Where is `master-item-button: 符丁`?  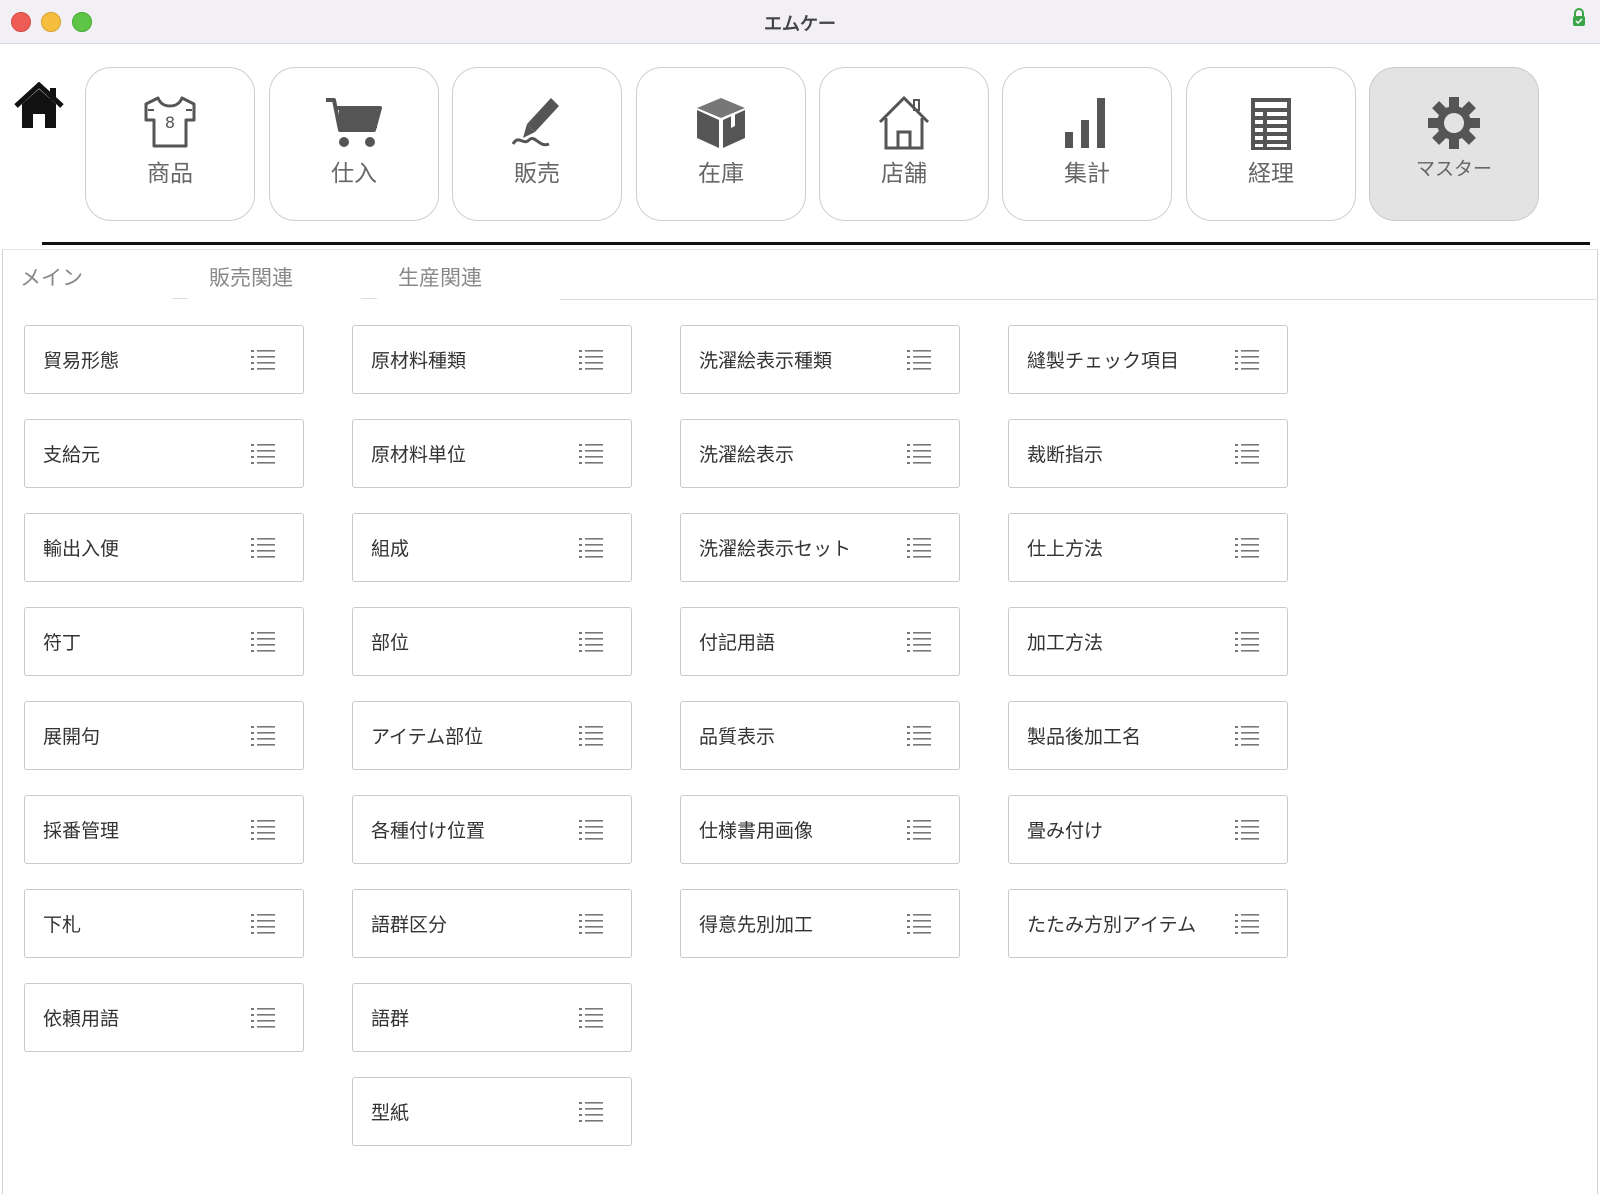
master-item-button: 符丁 is located at coordinates (164, 641).